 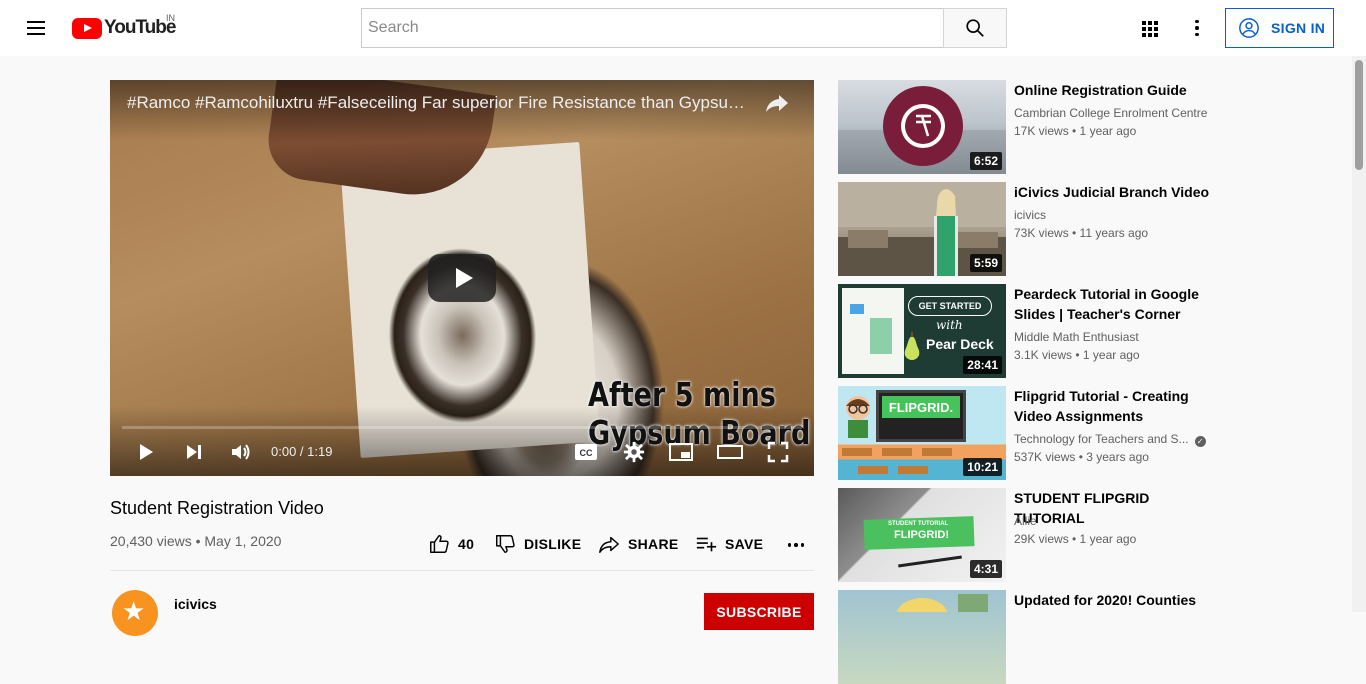 I want to click on large-play-button, so click(x=462, y=278).